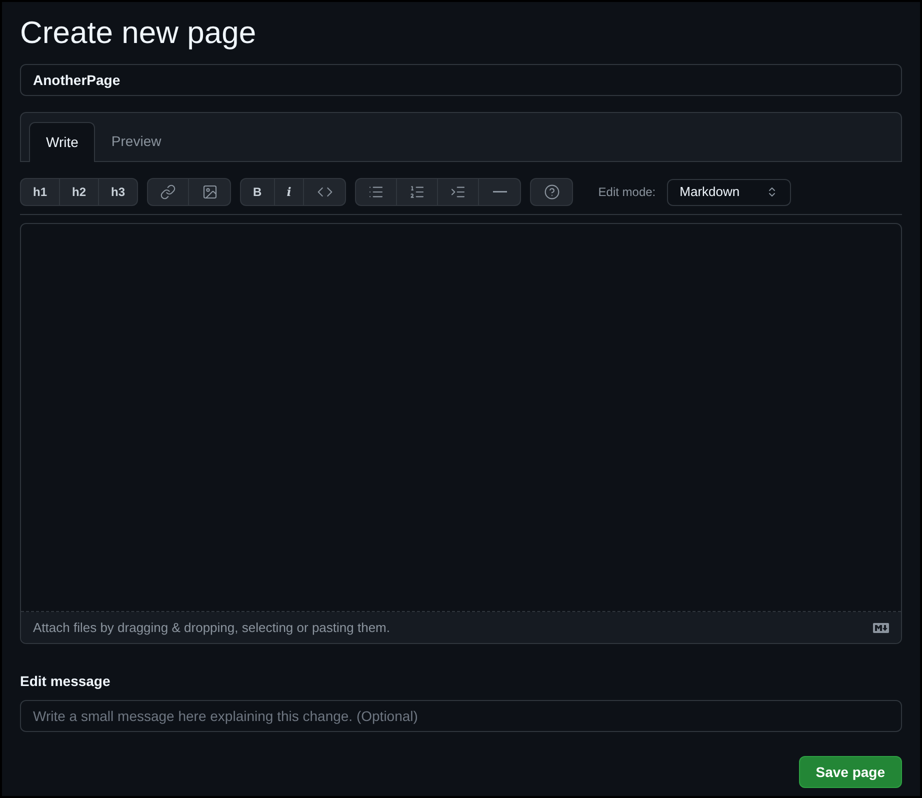 The height and width of the screenshot is (798, 922). Describe the element at coordinates (458, 192) in the screenshot. I see `indent-icon` at that location.